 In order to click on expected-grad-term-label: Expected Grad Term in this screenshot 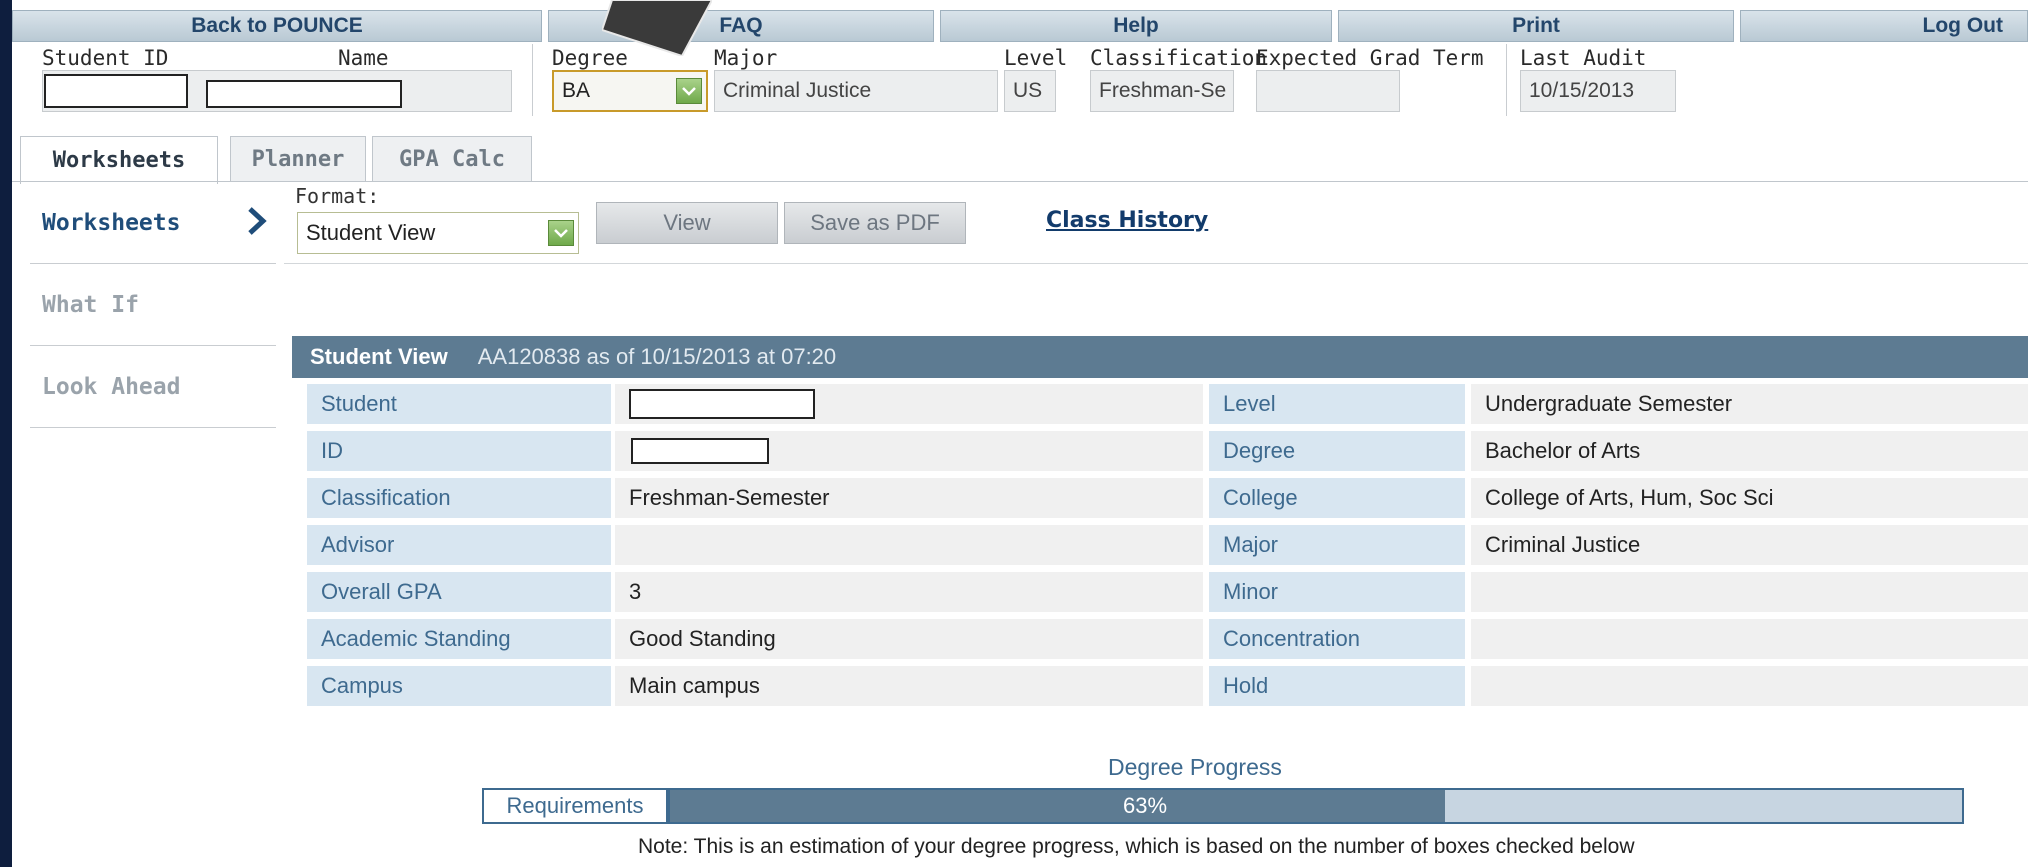, I will do `click(1370, 58)`.